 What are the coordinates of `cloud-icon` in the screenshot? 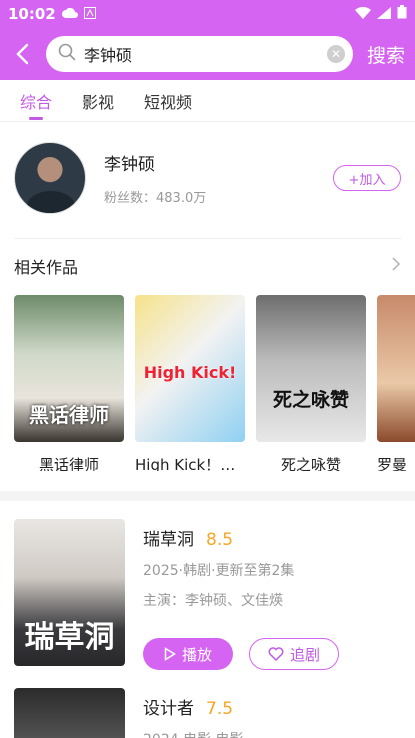 It's located at (69, 14).